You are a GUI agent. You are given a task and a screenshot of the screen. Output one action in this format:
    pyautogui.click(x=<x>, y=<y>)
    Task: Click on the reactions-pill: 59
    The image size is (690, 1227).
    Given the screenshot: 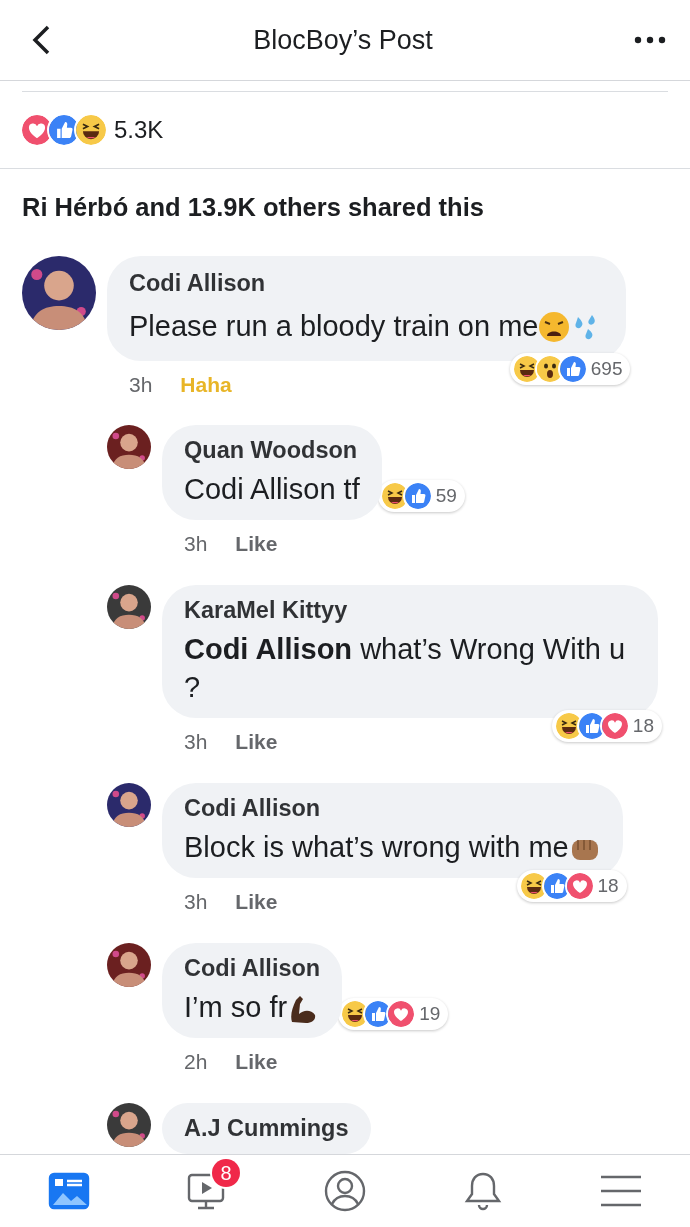 What is the action you would take?
    pyautogui.click(x=421, y=496)
    